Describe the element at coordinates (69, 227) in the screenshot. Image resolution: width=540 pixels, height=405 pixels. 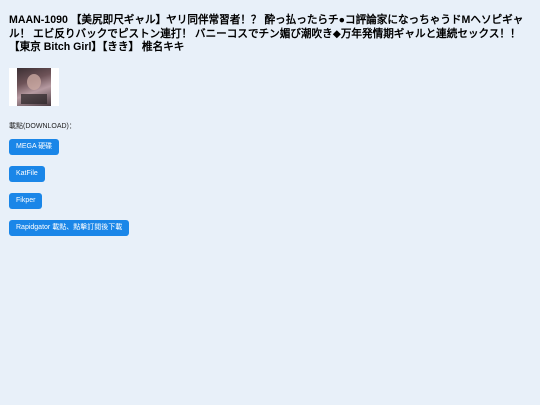
I see `rapidgator-download-button: Rapidgator 載點、點擊訂閱後下載` at that location.